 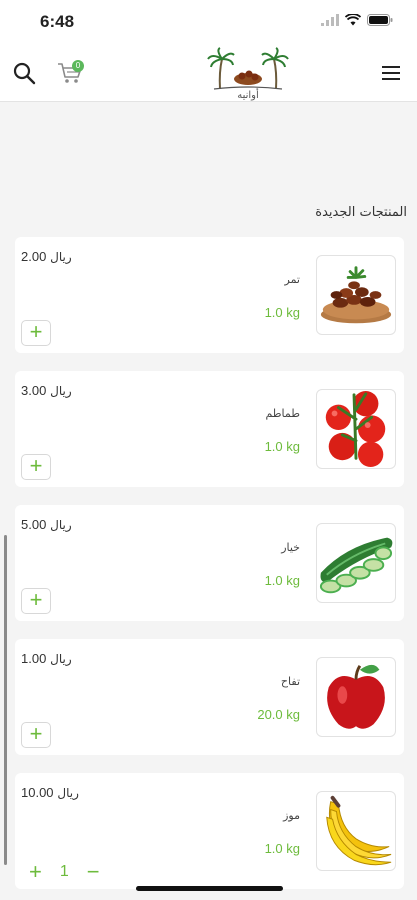 I want to click on search-button, so click(x=24, y=73).